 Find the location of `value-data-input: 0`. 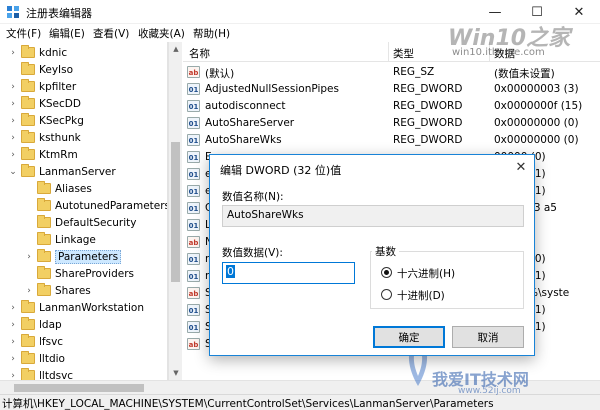

value-data-input: 0 is located at coordinates (288, 273).